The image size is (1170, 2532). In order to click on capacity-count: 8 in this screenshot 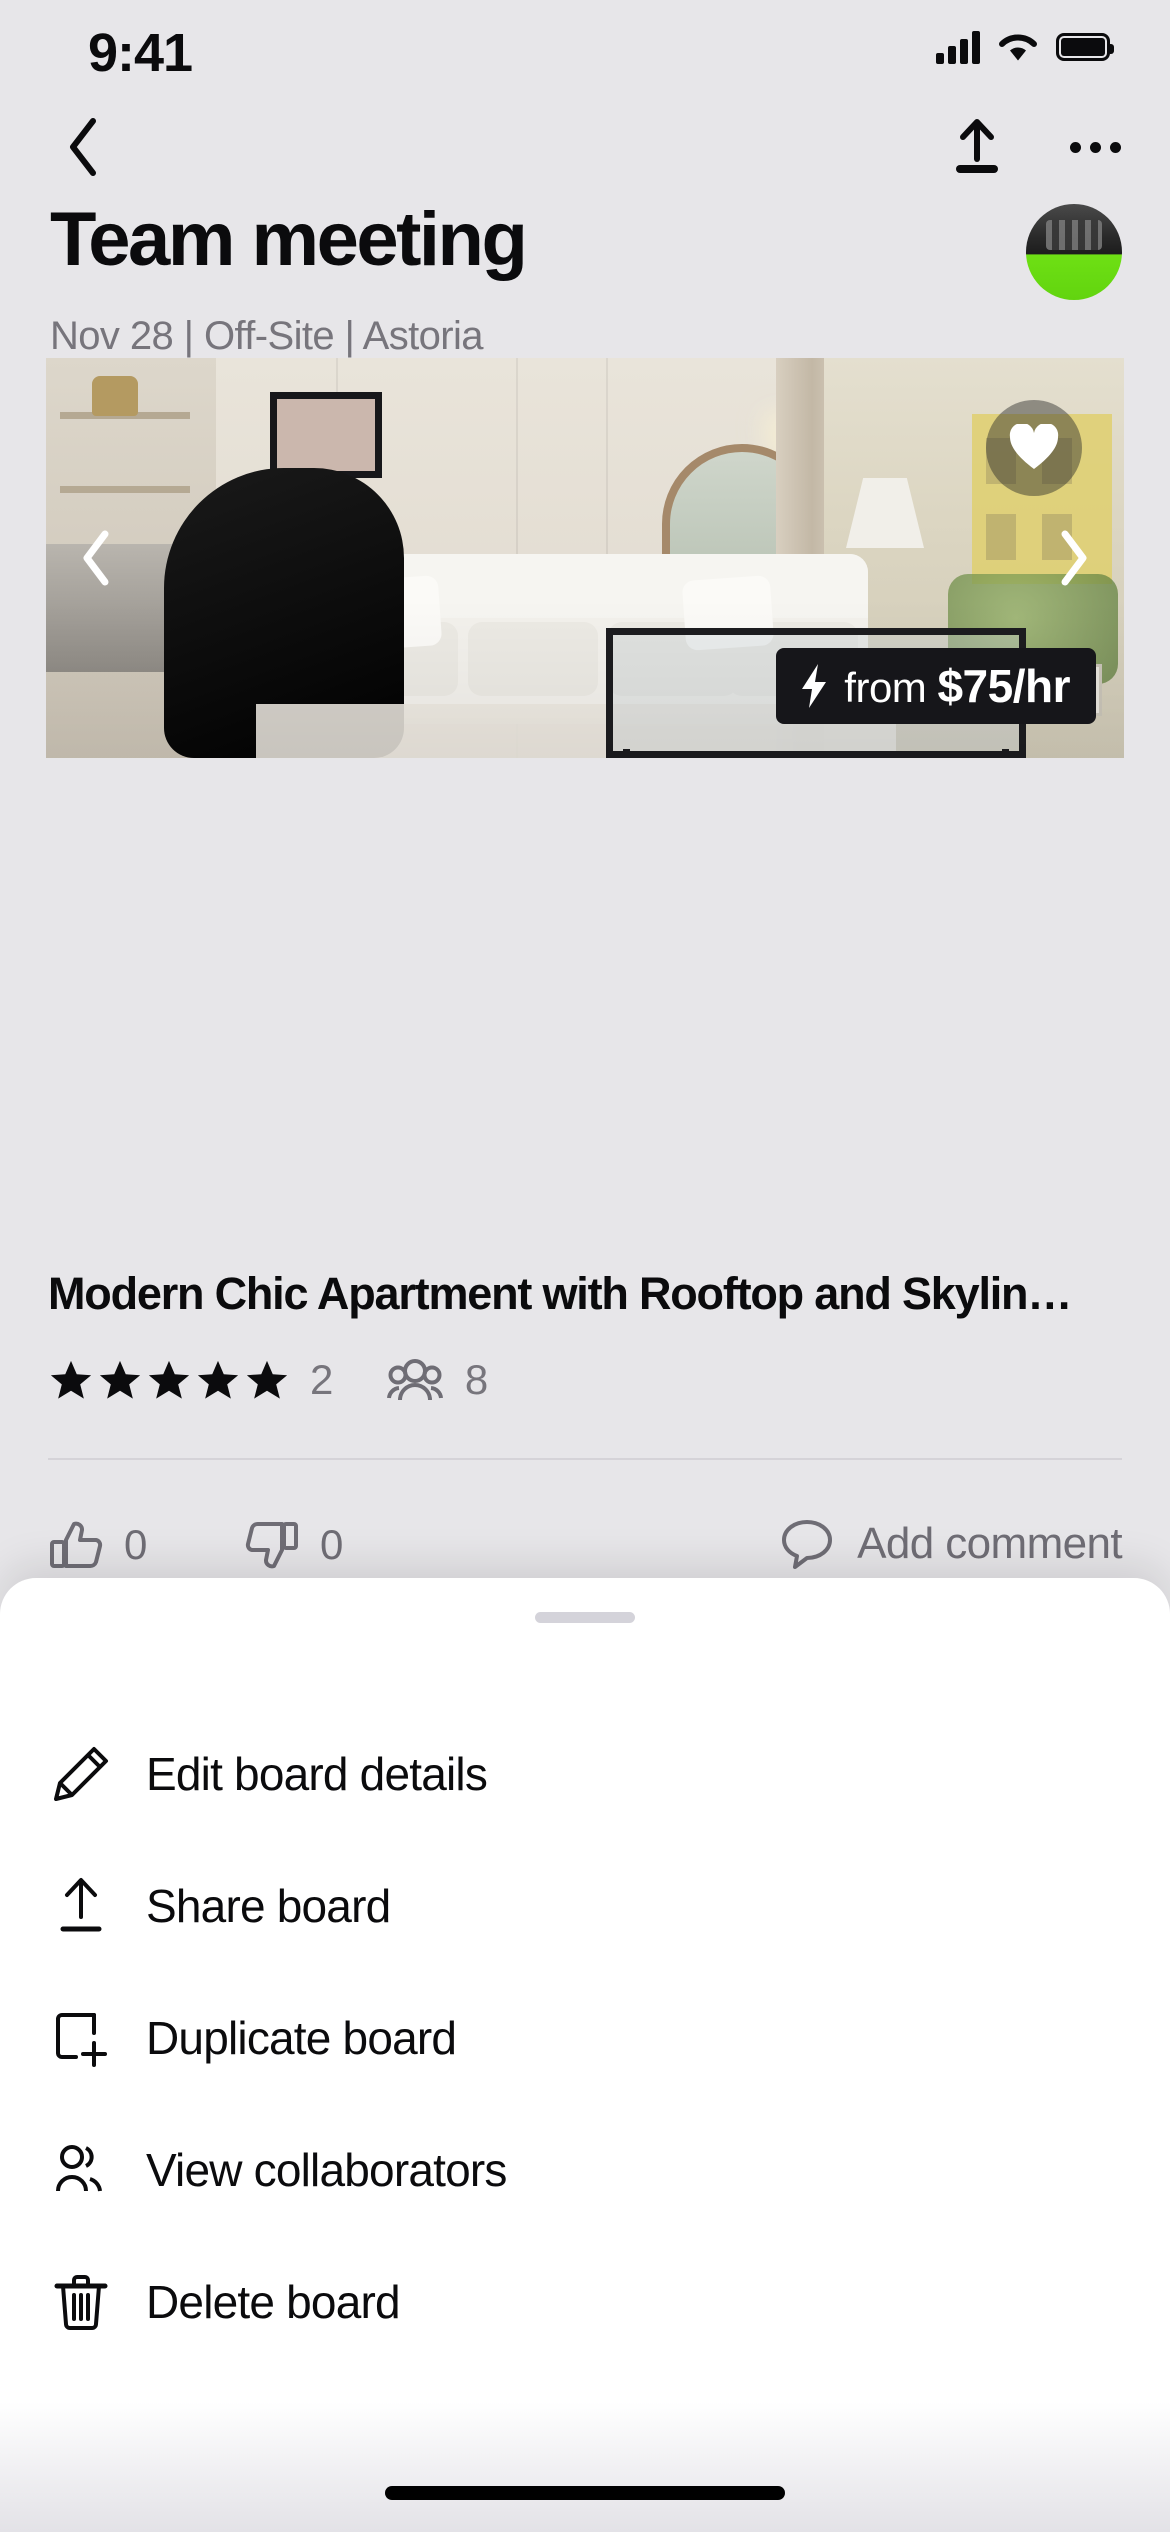, I will do `click(476, 1379)`.